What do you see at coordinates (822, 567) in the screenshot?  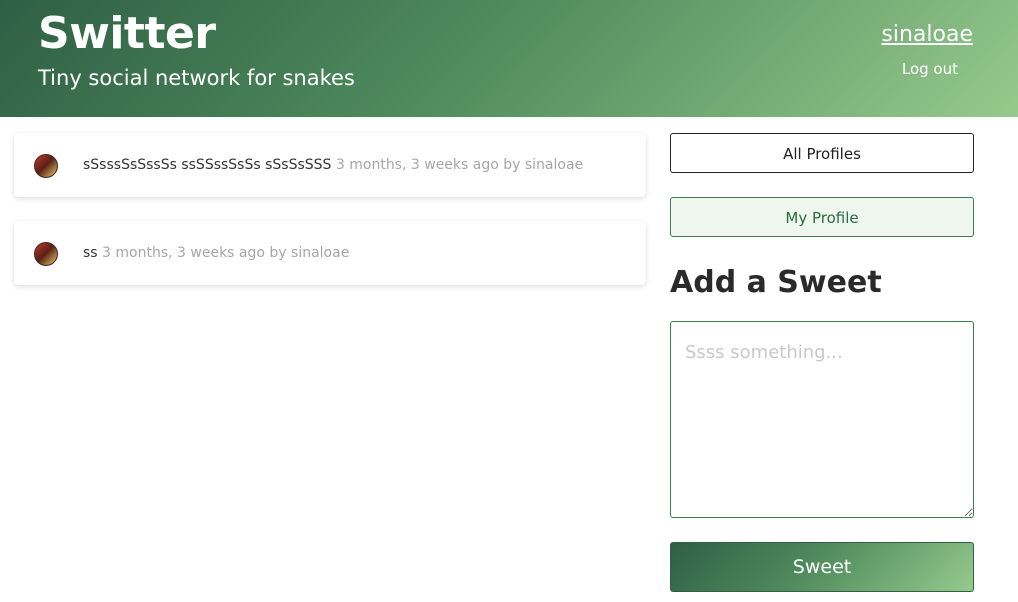 I see `sweet-submit-button: Sweet` at bounding box center [822, 567].